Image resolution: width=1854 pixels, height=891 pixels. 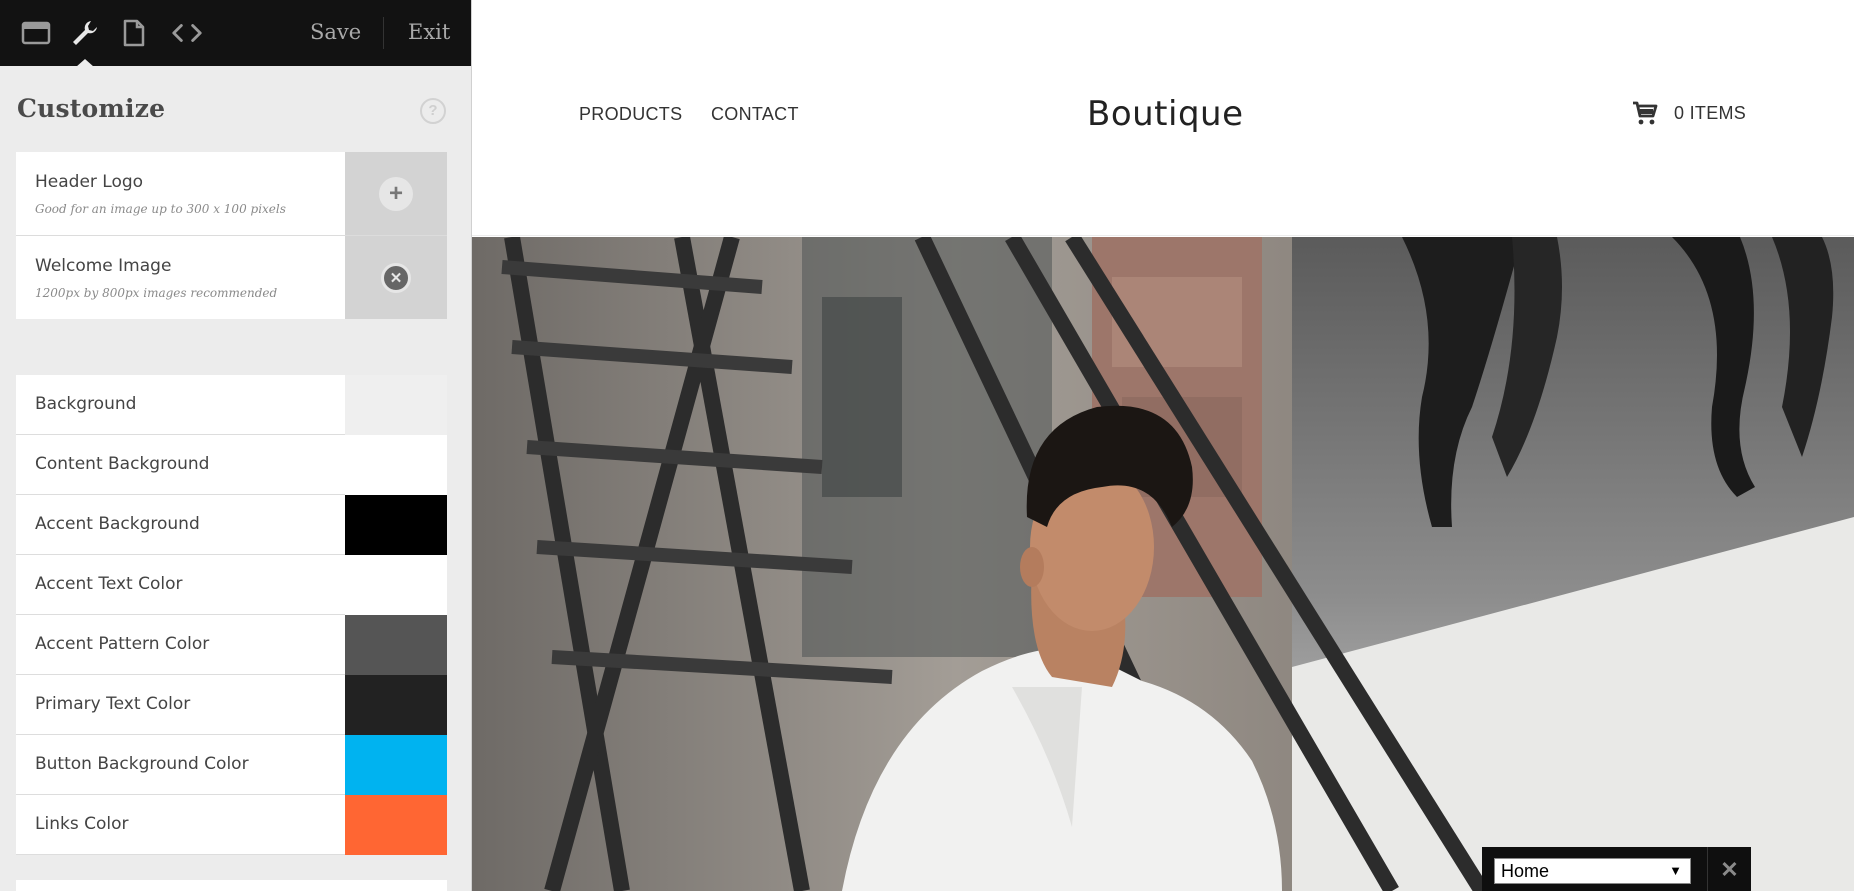 I want to click on plus-icon: +, so click(x=396, y=193).